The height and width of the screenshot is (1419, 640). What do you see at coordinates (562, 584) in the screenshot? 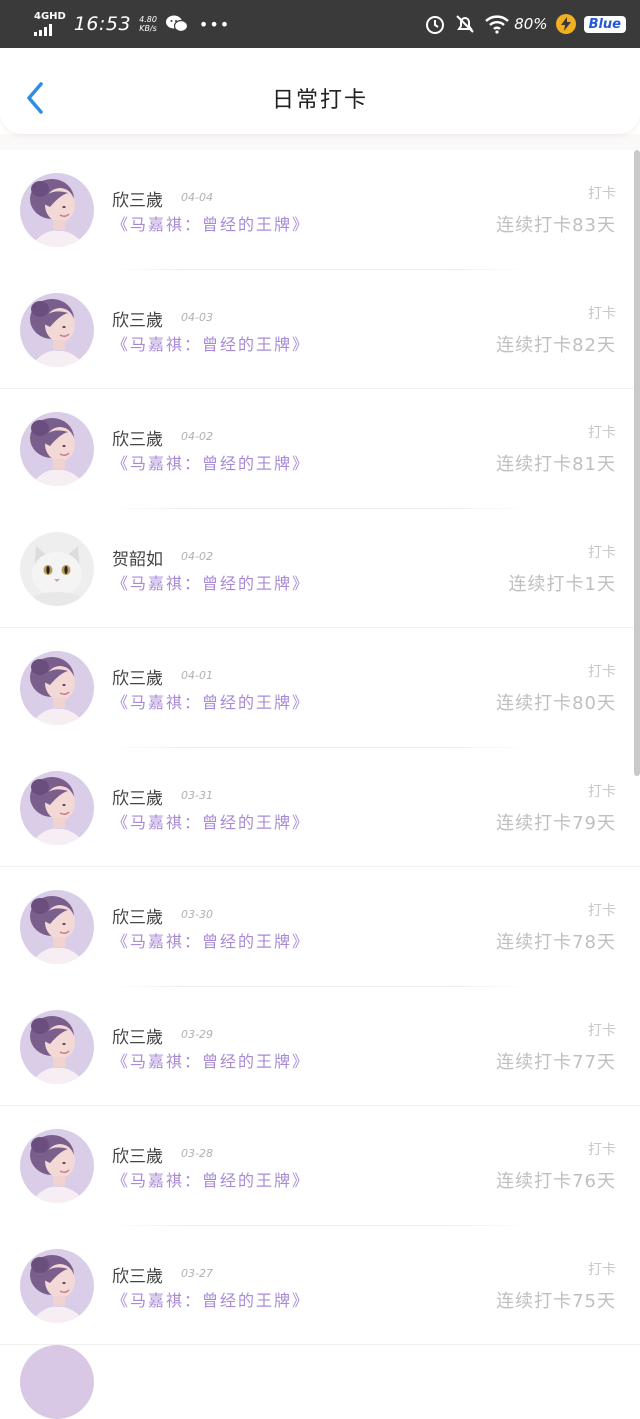
I see `streak-count: 连续打卡1天` at bounding box center [562, 584].